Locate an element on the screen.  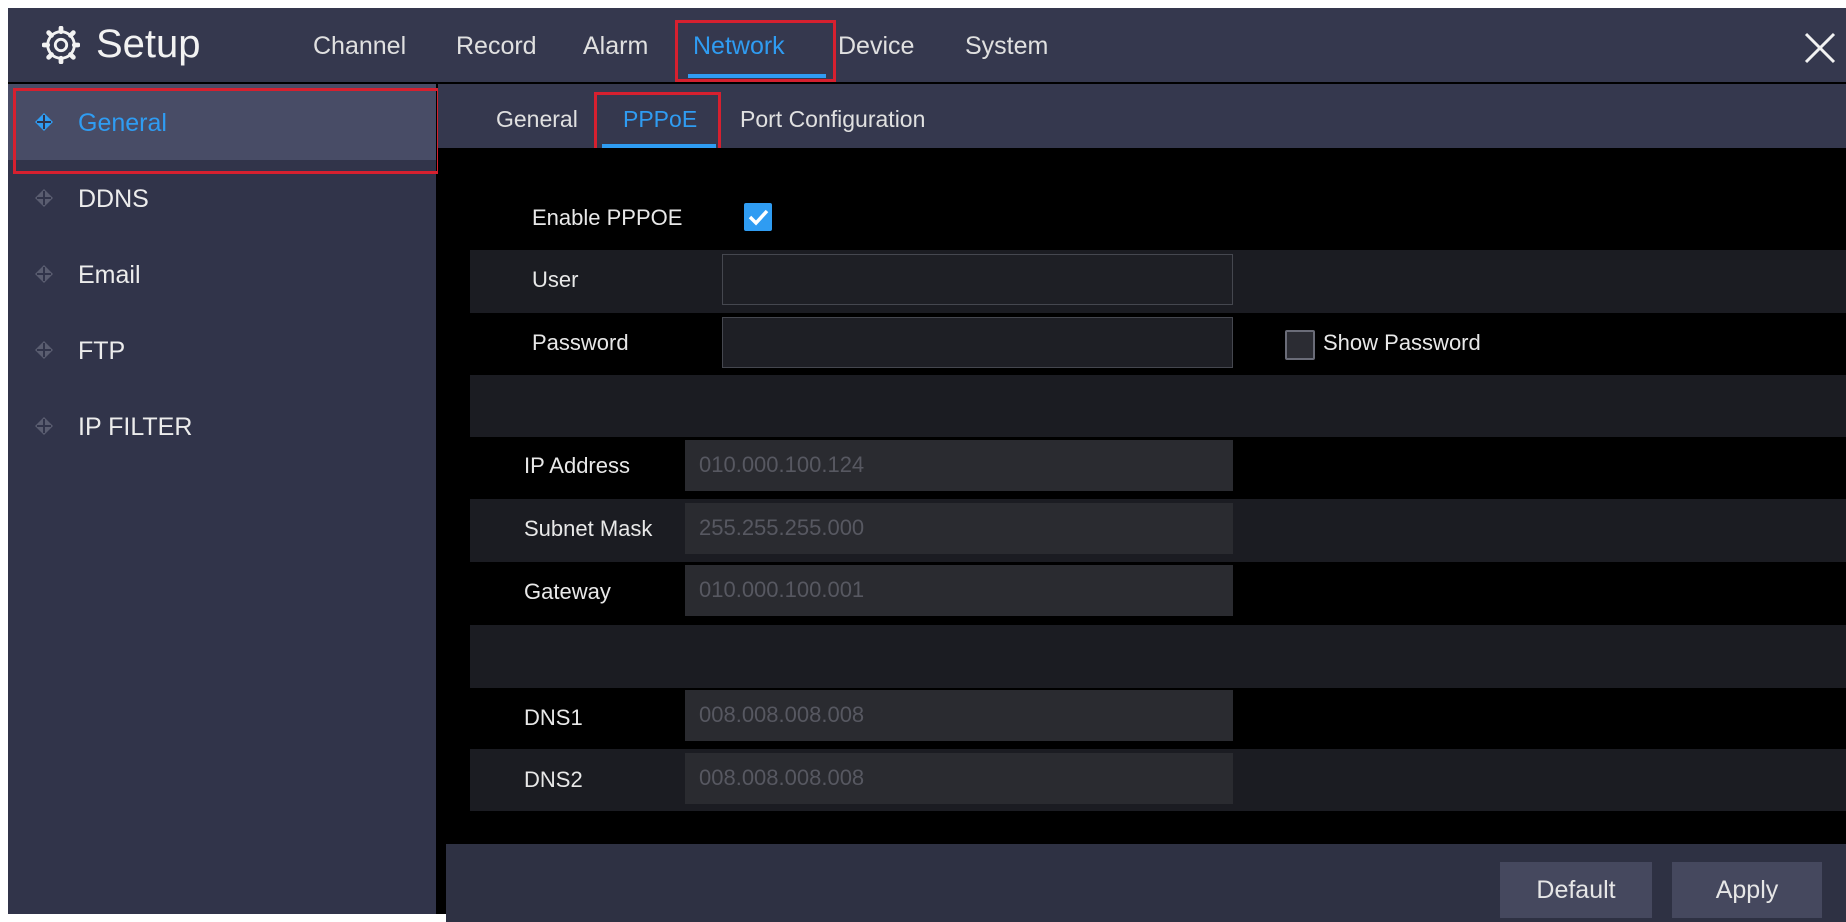
subtab-general: General is located at coordinates (537, 119).